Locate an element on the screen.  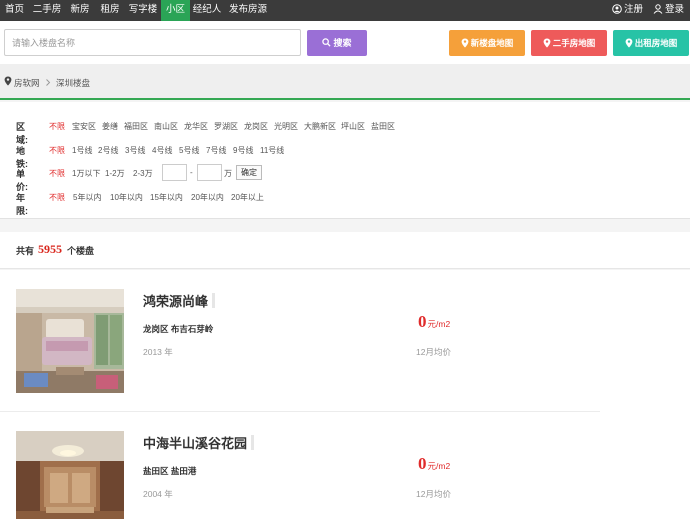
nav-item-office: 写字楼 is located at coordinates (143, 10).